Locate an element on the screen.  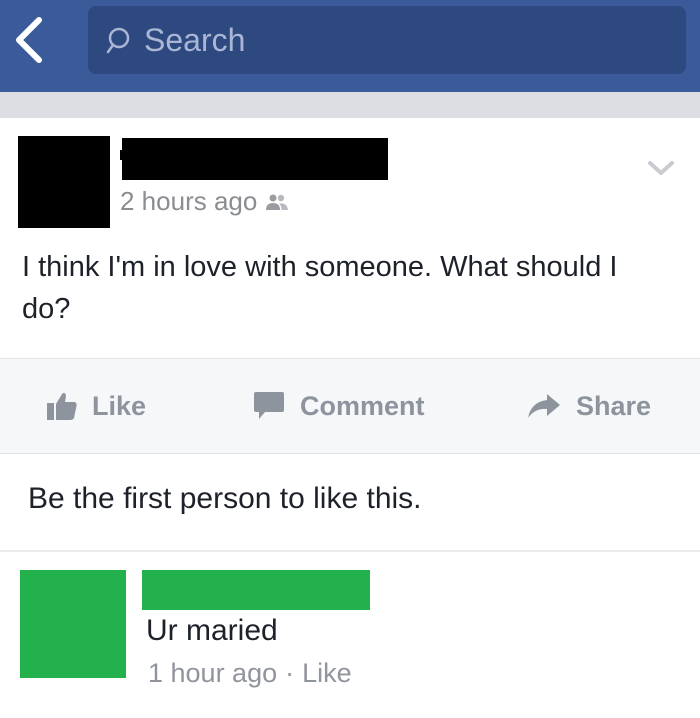
share-arrow-icon is located at coordinates (544, 406).